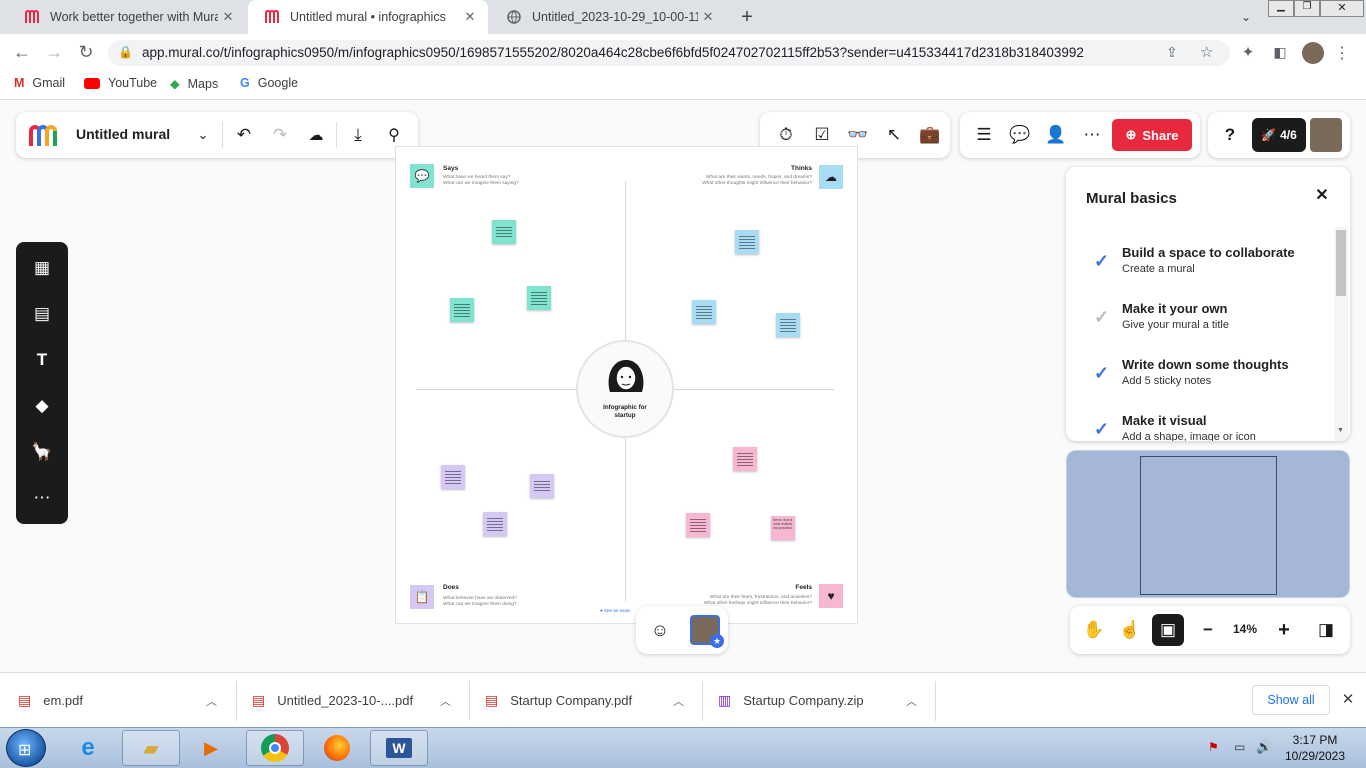 This screenshot has width=1366, height=768. What do you see at coordinates (1280, 52) in the screenshot?
I see `side-panel-icon: ◧` at bounding box center [1280, 52].